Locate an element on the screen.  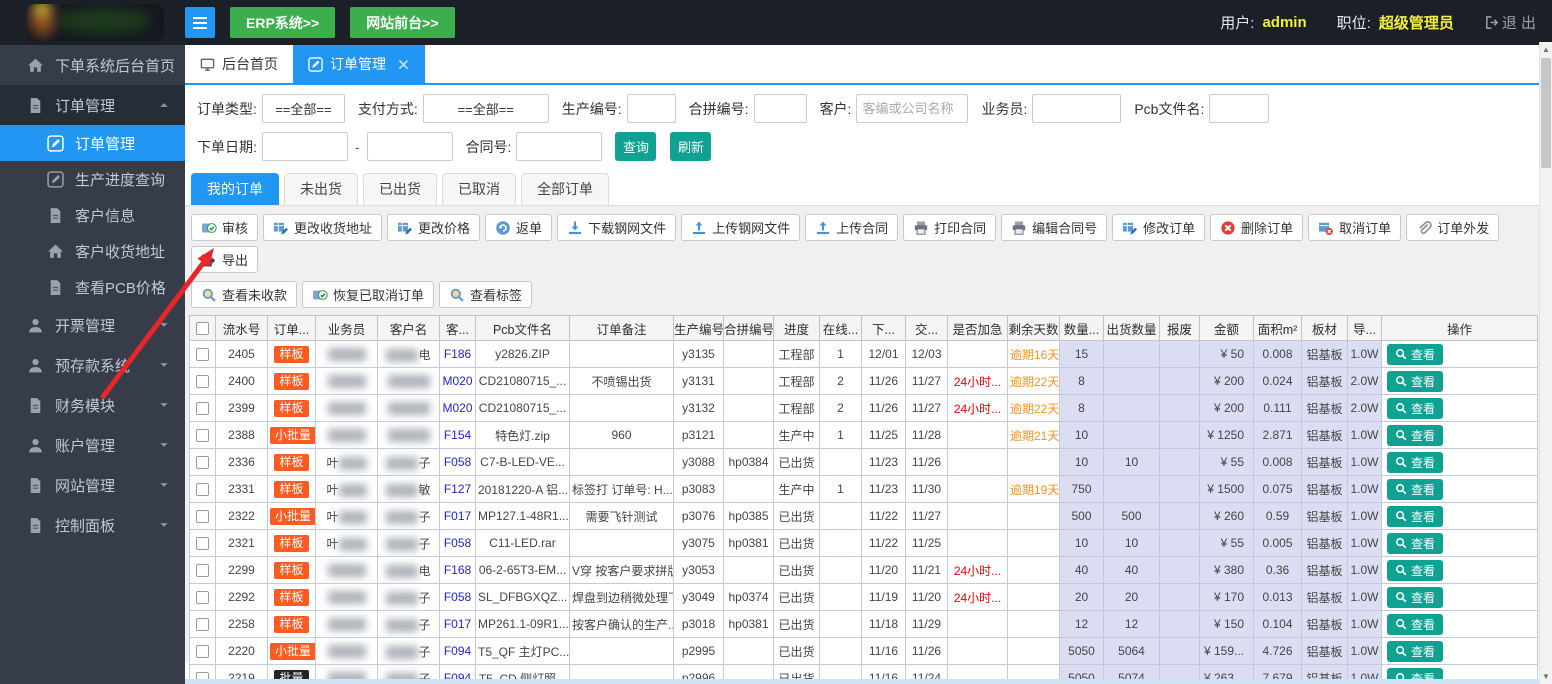
toolbar2-button-2: 查看标签 is located at coordinates (486, 294).